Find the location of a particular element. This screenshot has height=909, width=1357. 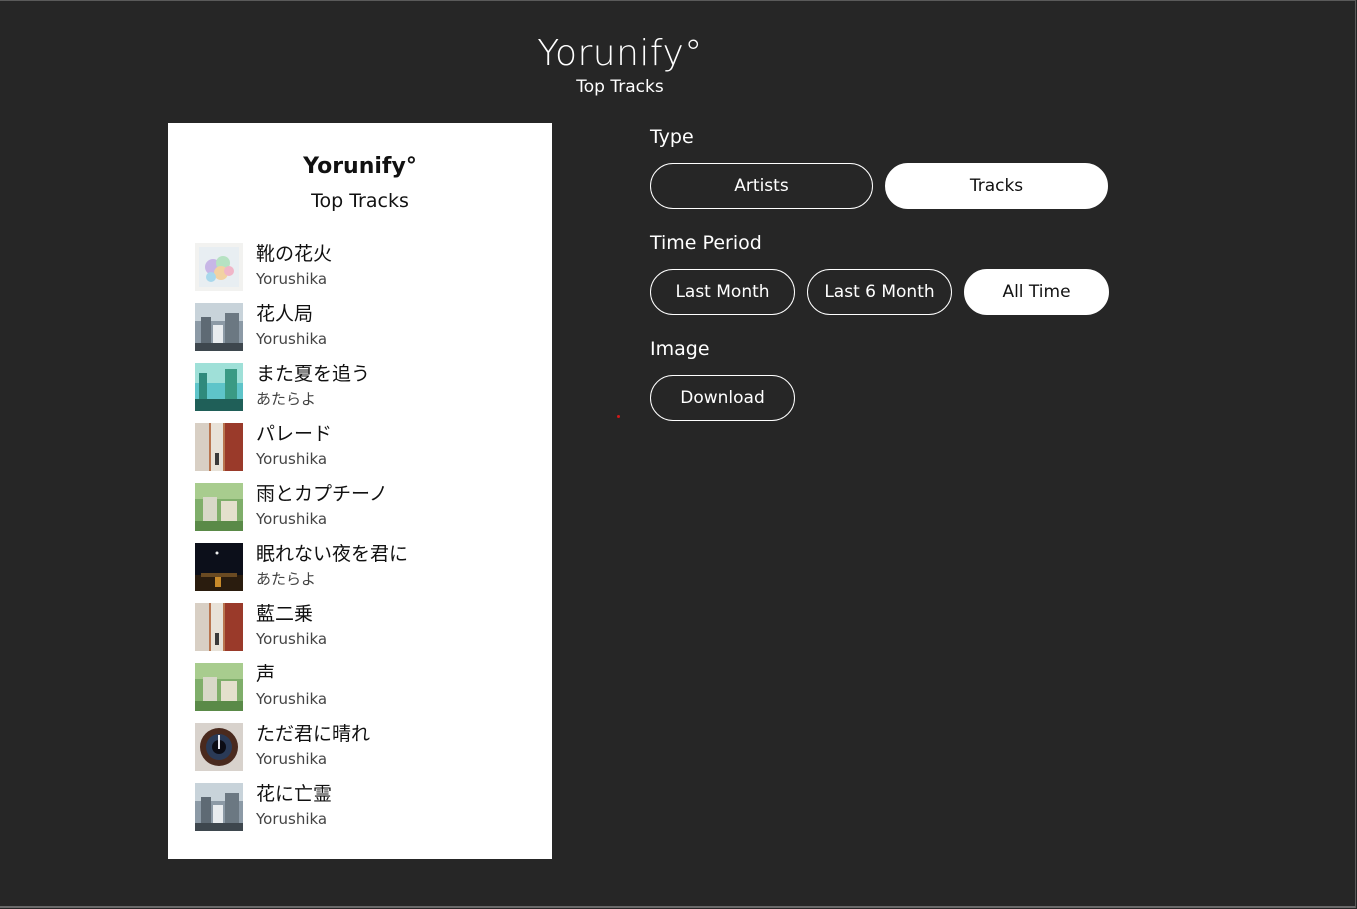

track-name: 花人局 is located at coordinates (285, 314).